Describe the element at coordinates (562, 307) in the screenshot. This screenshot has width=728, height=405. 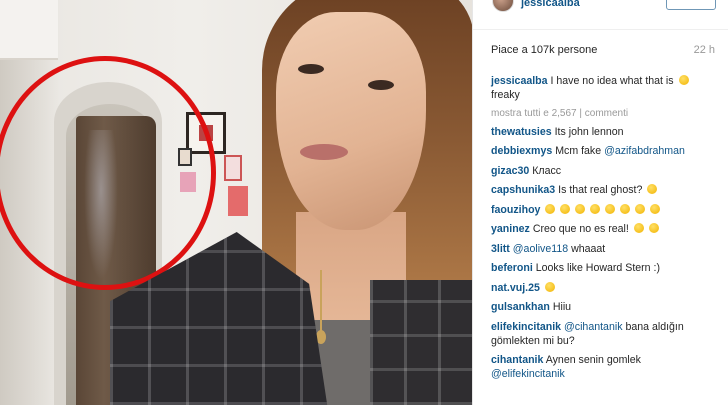
I see `comment-text: Hiiu` at that location.